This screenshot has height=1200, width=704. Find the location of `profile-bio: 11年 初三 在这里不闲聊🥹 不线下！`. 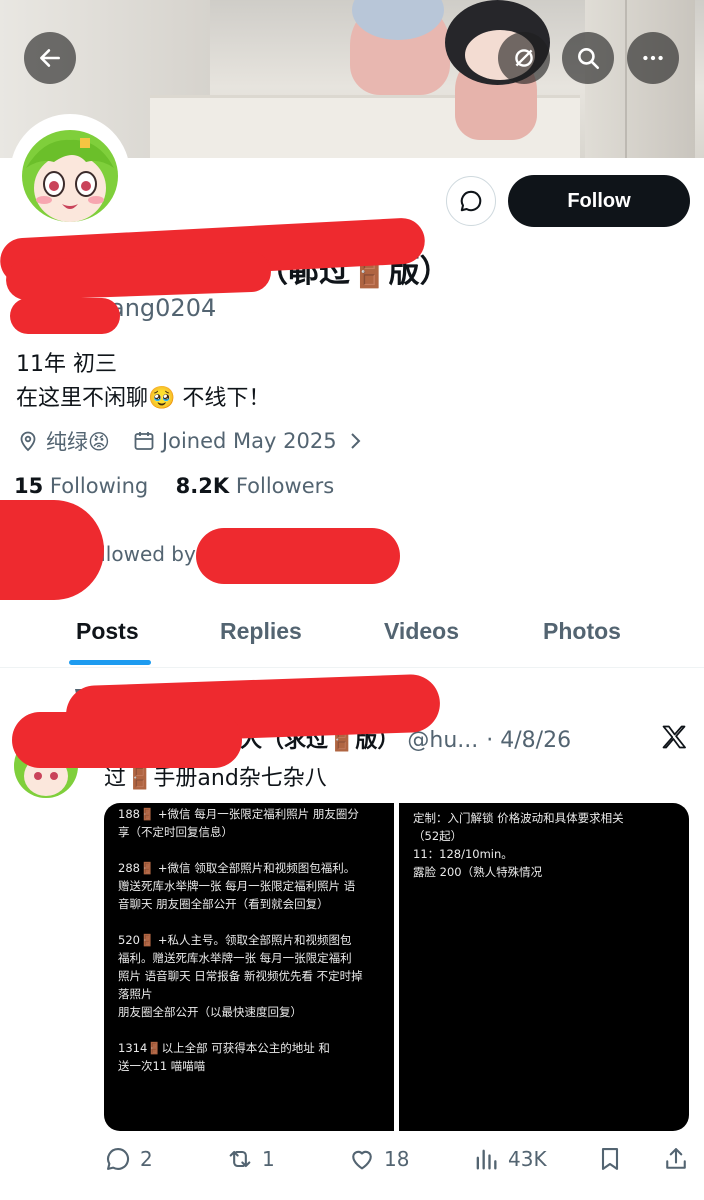

profile-bio: 11年 初三 在这里不闲聊🥹 不线下！ is located at coordinates (143, 382).